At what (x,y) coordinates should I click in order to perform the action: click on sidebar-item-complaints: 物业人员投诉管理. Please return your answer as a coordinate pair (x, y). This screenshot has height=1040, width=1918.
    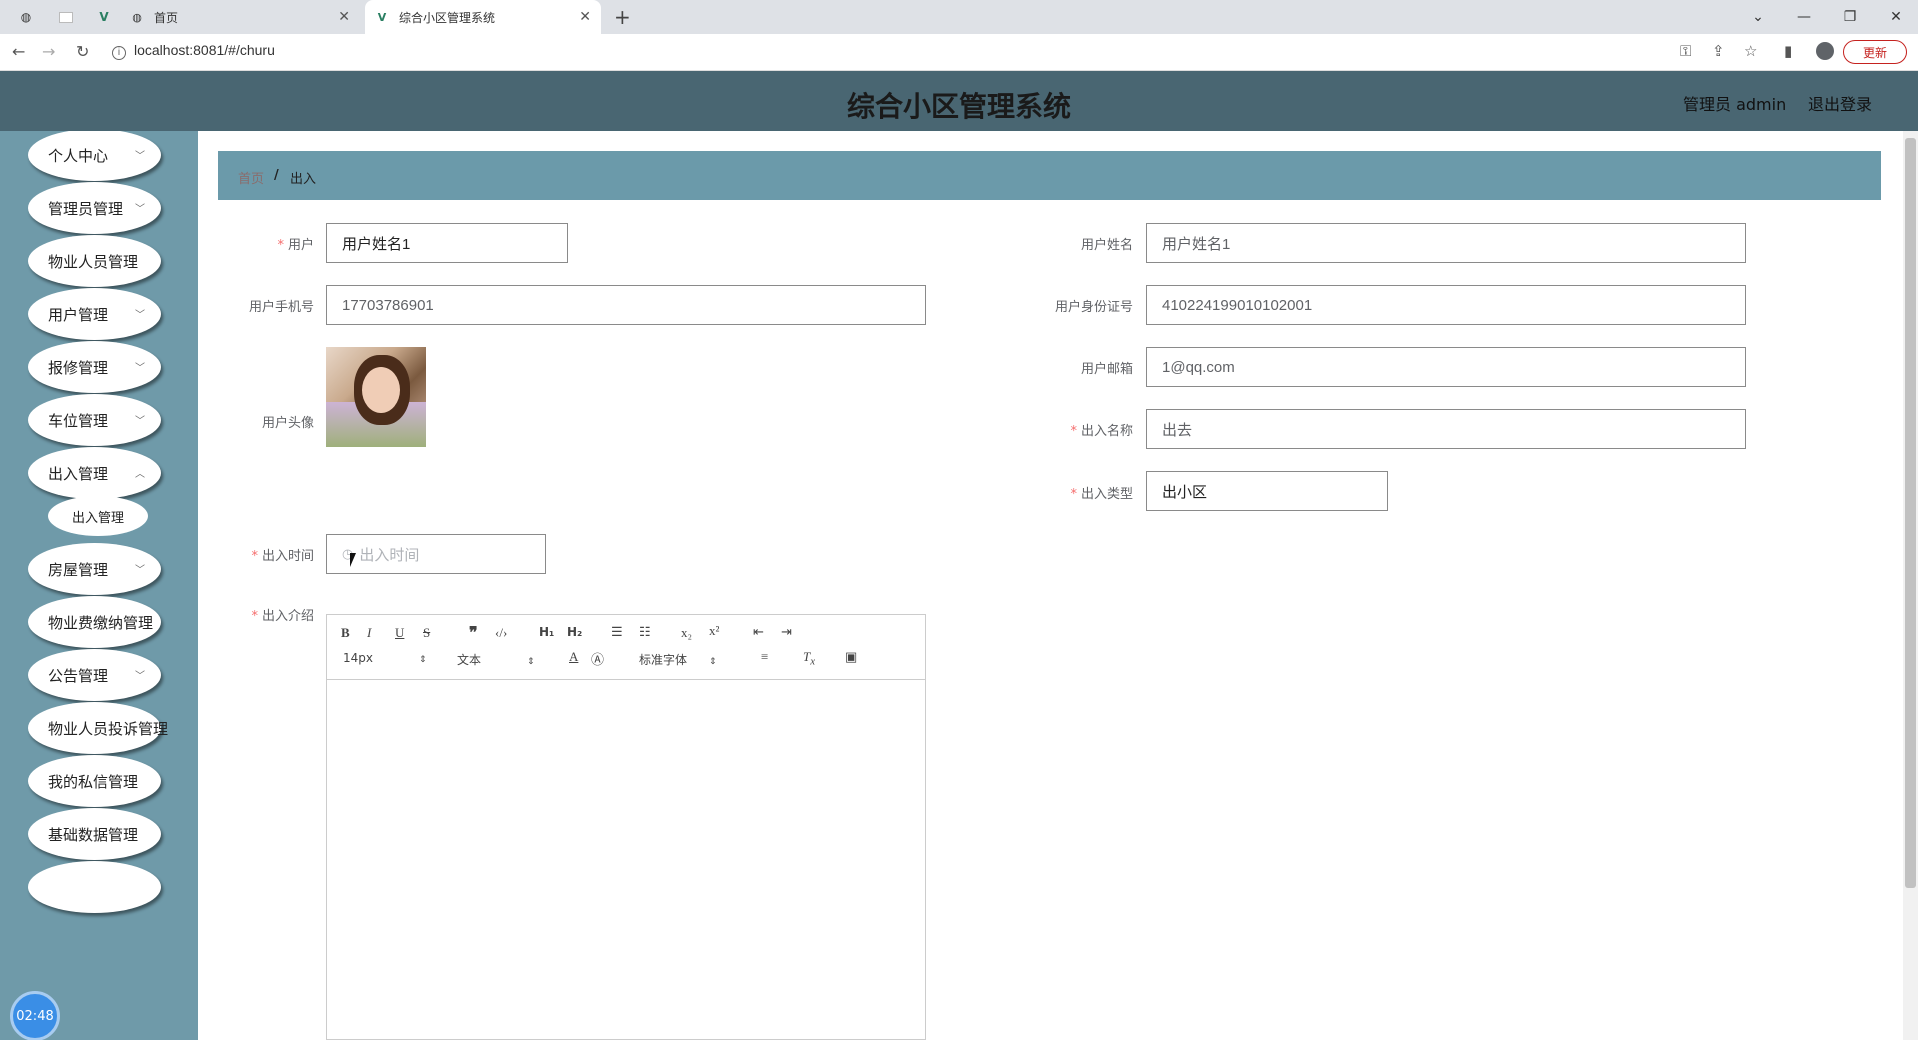
    Looking at the image, I should click on (98, 728).